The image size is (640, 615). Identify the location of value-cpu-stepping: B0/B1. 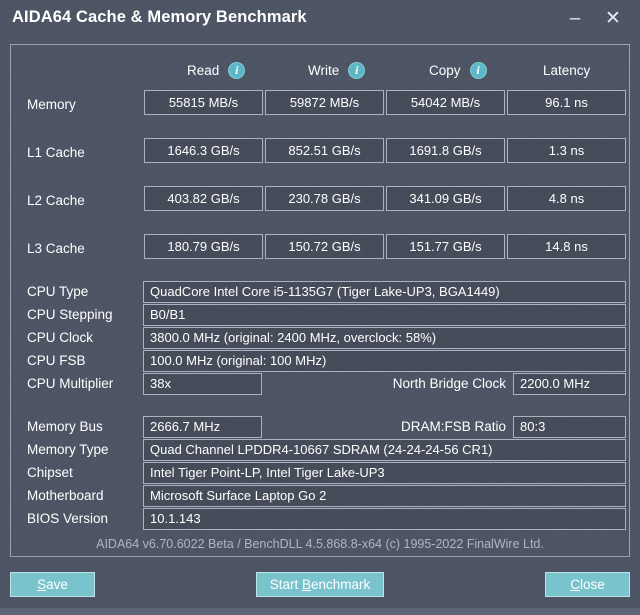
(384, 315).